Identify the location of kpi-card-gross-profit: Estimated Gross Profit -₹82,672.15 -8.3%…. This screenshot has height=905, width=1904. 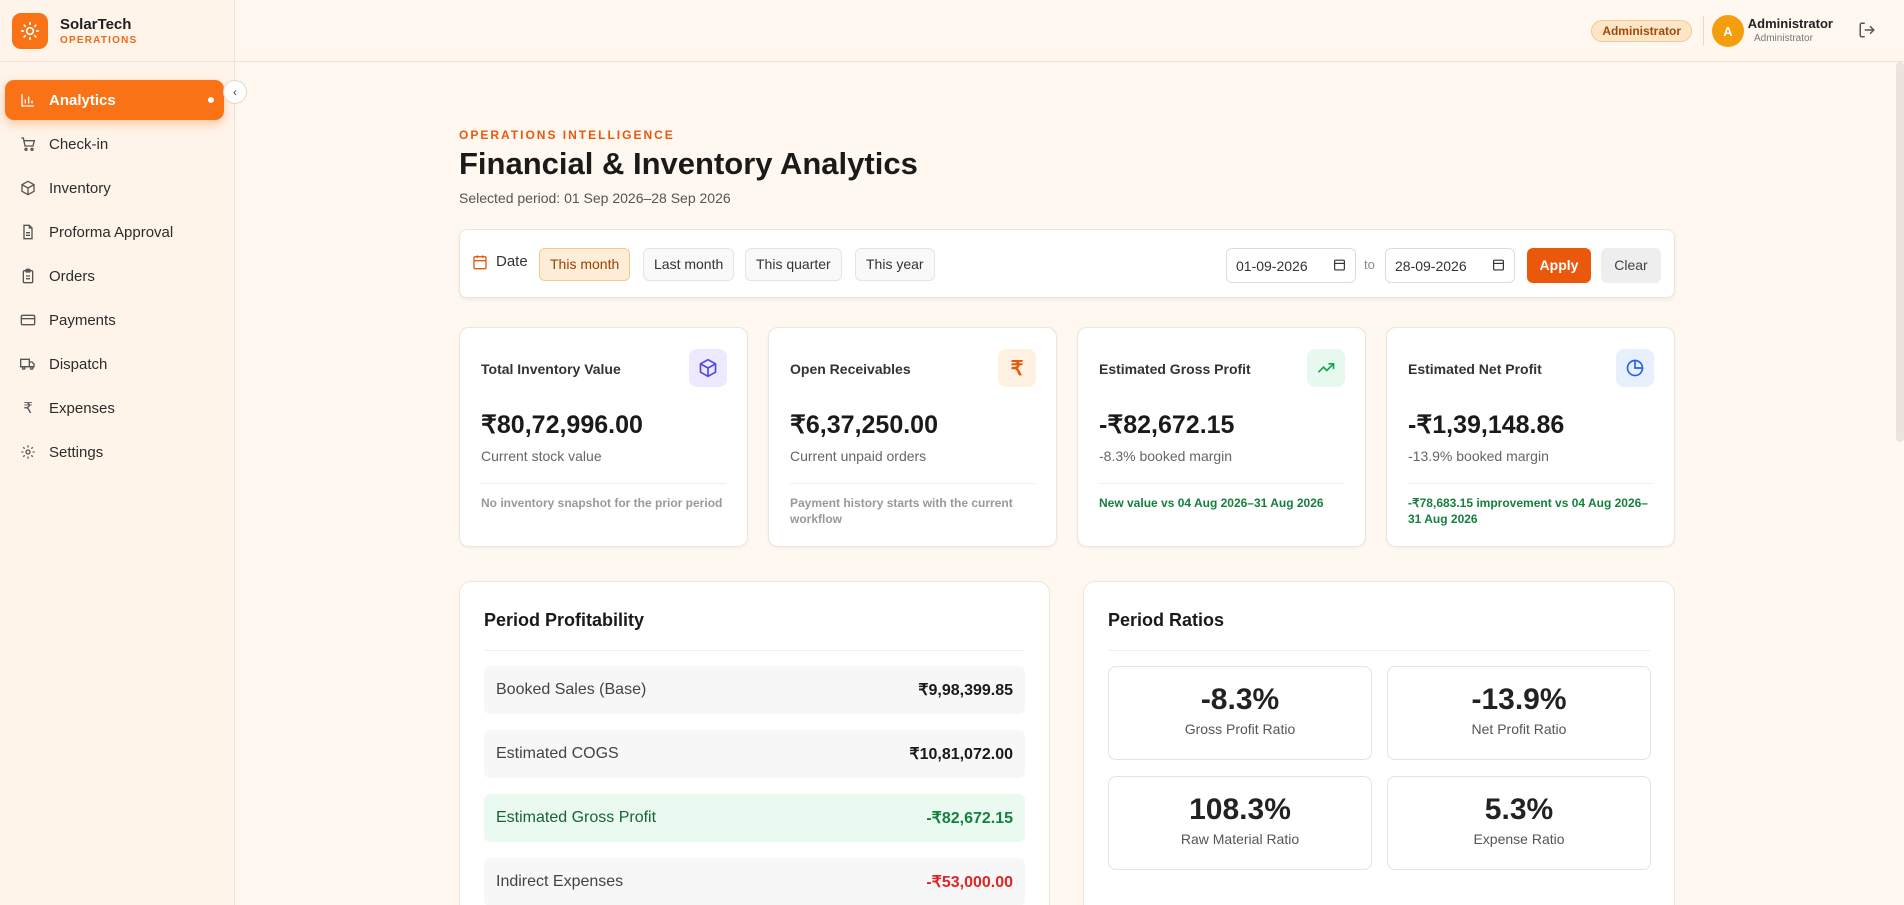
(1221, 437).